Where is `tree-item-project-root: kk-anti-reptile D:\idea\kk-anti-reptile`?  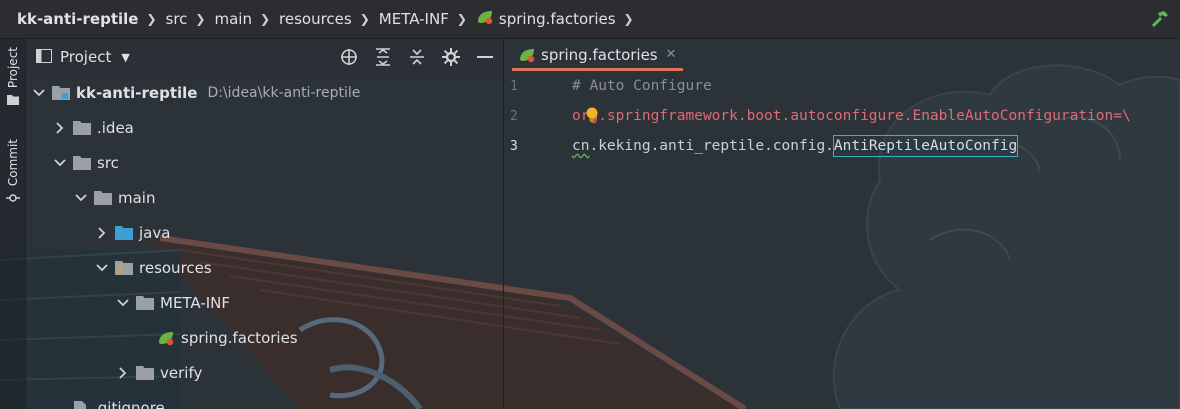 tree-item-project-root: kk-anti-reptile D:\idea\kk-anti-reptile is located at coordinates (196, 92).